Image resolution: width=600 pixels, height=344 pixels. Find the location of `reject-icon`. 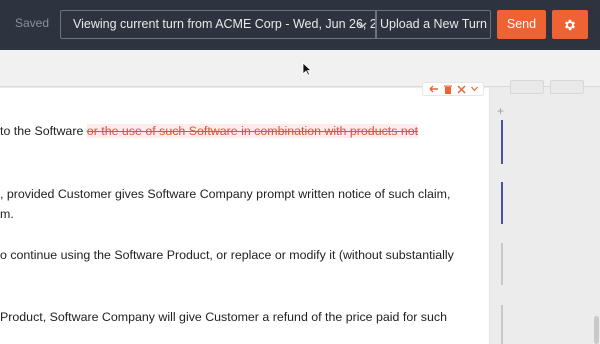

reject-icon is located at coordinates (461, 89).